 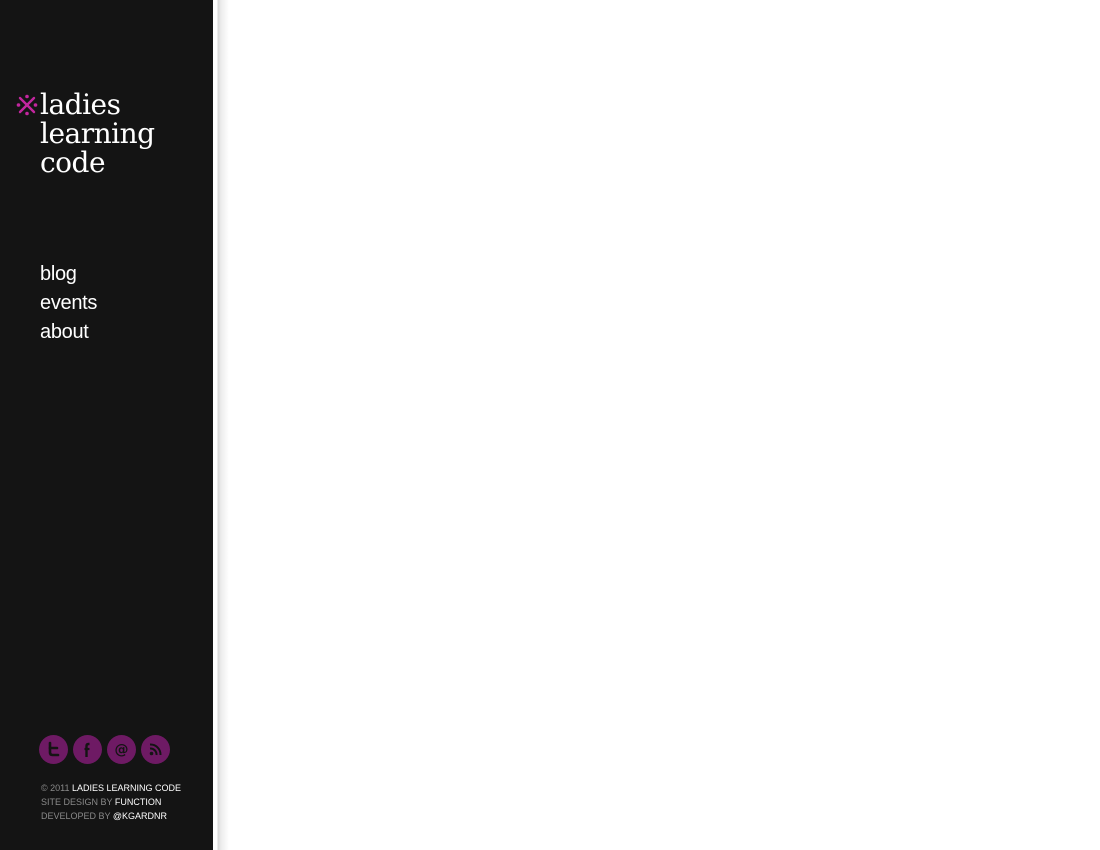 I want to click on rss-icon, so click(x=155, y=749).